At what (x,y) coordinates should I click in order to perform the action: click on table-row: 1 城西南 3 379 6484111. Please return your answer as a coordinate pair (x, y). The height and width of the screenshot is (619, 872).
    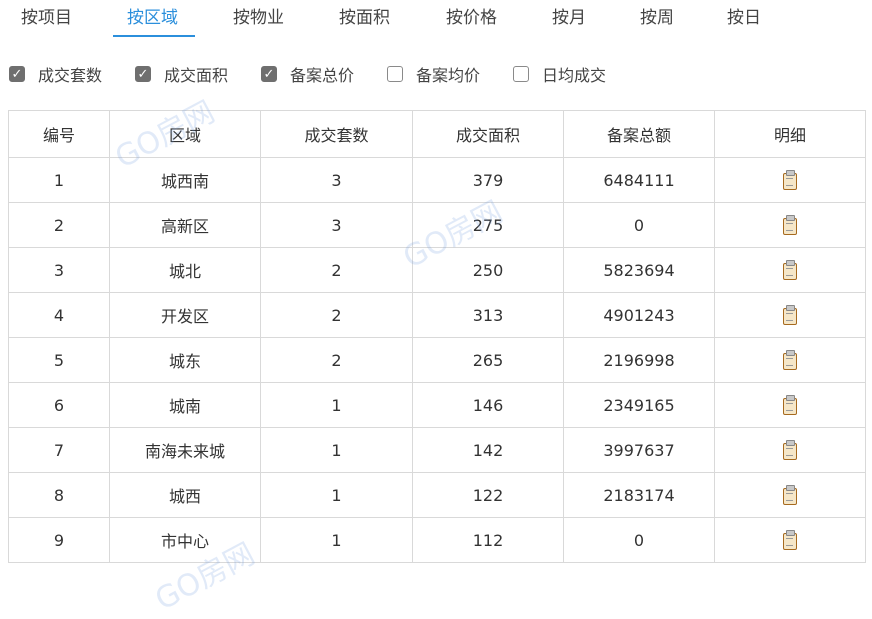
    Looking at the image, I should click on (437, 180).